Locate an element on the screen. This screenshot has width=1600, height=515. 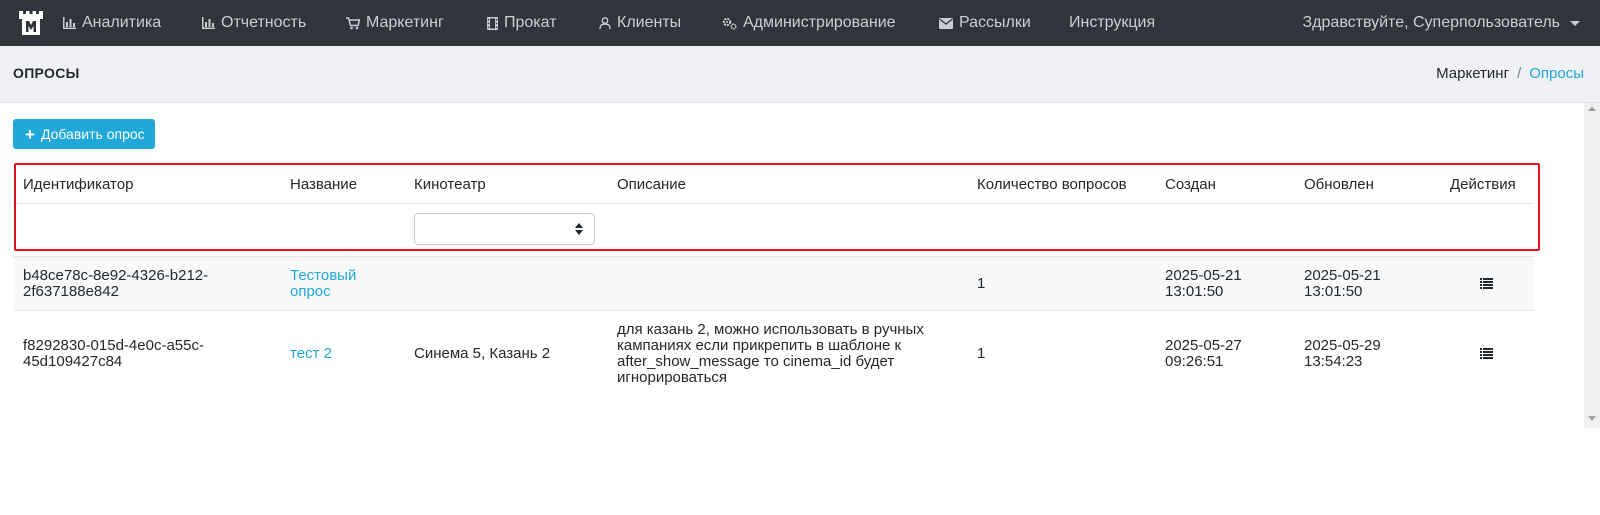
page-header: ОПРОСЫ Маркетинг / Опросы is located at coordinates (800, 74).